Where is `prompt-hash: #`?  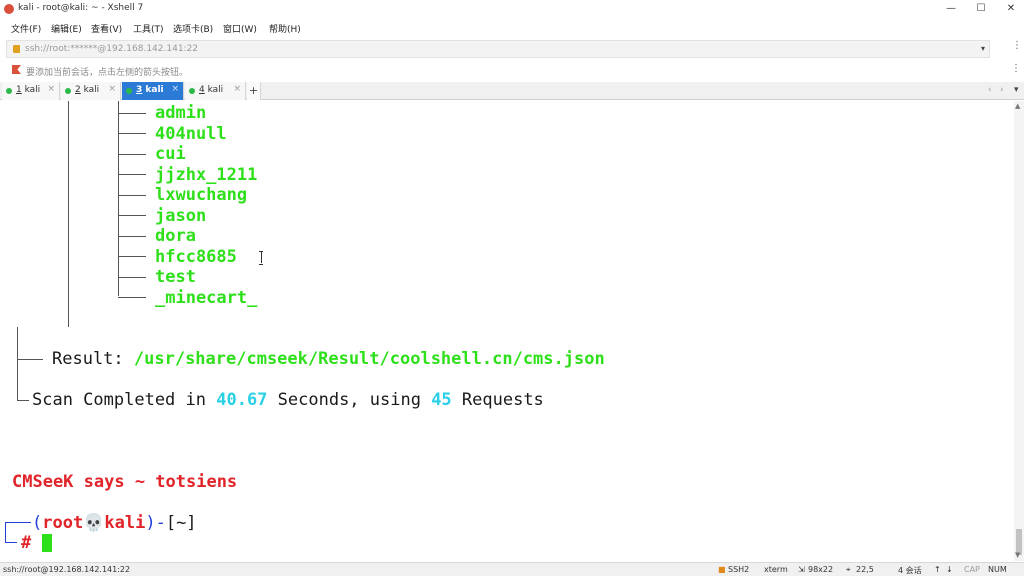 prompt-hash: # is located at coordinates (26, 543).